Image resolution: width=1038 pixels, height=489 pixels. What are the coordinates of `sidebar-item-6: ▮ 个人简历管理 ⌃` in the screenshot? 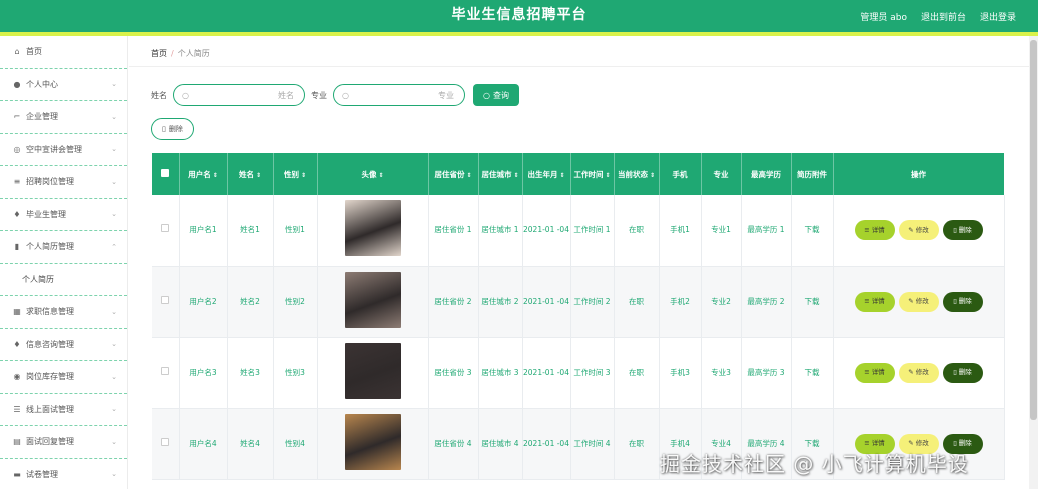 It's located at (63, 247).